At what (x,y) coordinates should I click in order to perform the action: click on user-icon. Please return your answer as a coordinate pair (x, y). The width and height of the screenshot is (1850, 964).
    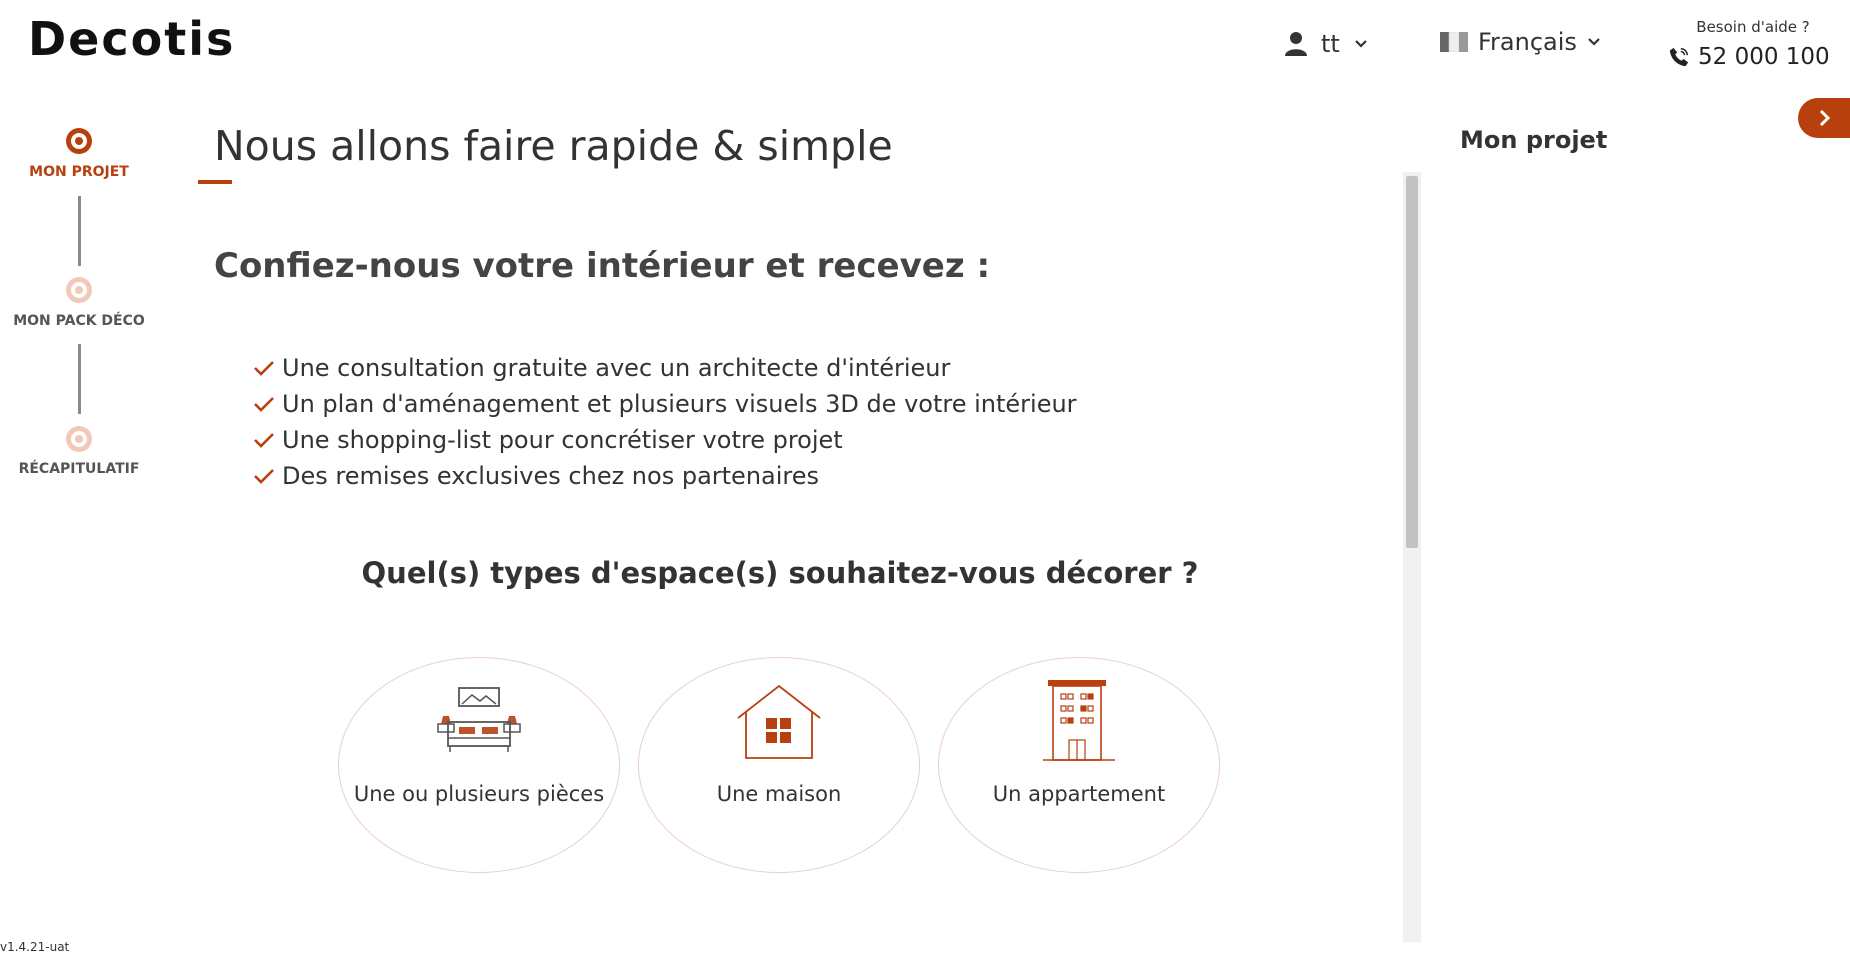
    Looking at the image, I should click on (1296, 44).